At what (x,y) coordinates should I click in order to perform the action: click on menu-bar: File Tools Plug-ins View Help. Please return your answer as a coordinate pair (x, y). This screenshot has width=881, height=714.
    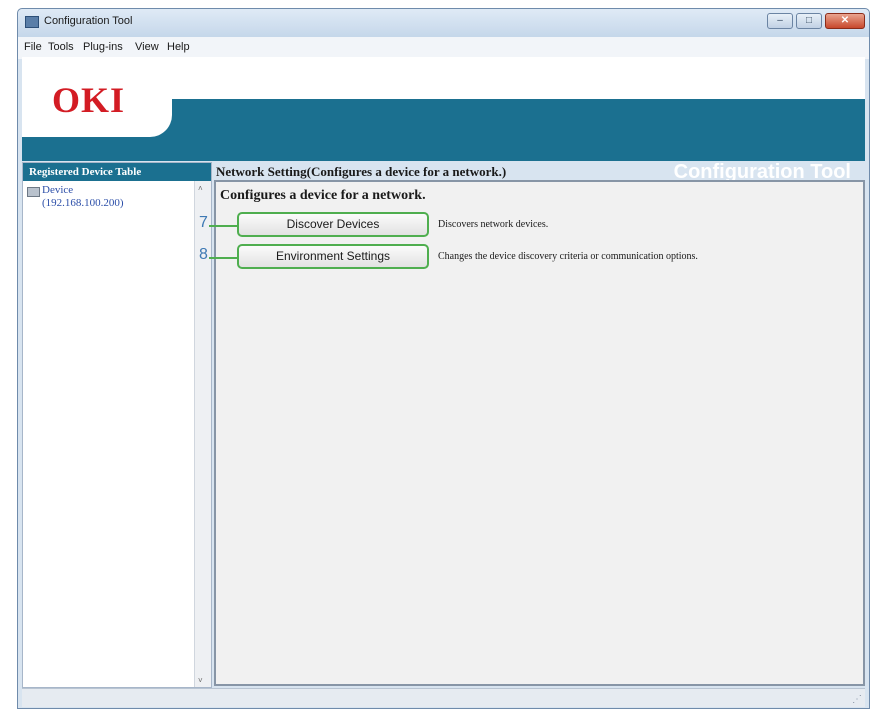
    Looking at the image, I should click on (443, 48).